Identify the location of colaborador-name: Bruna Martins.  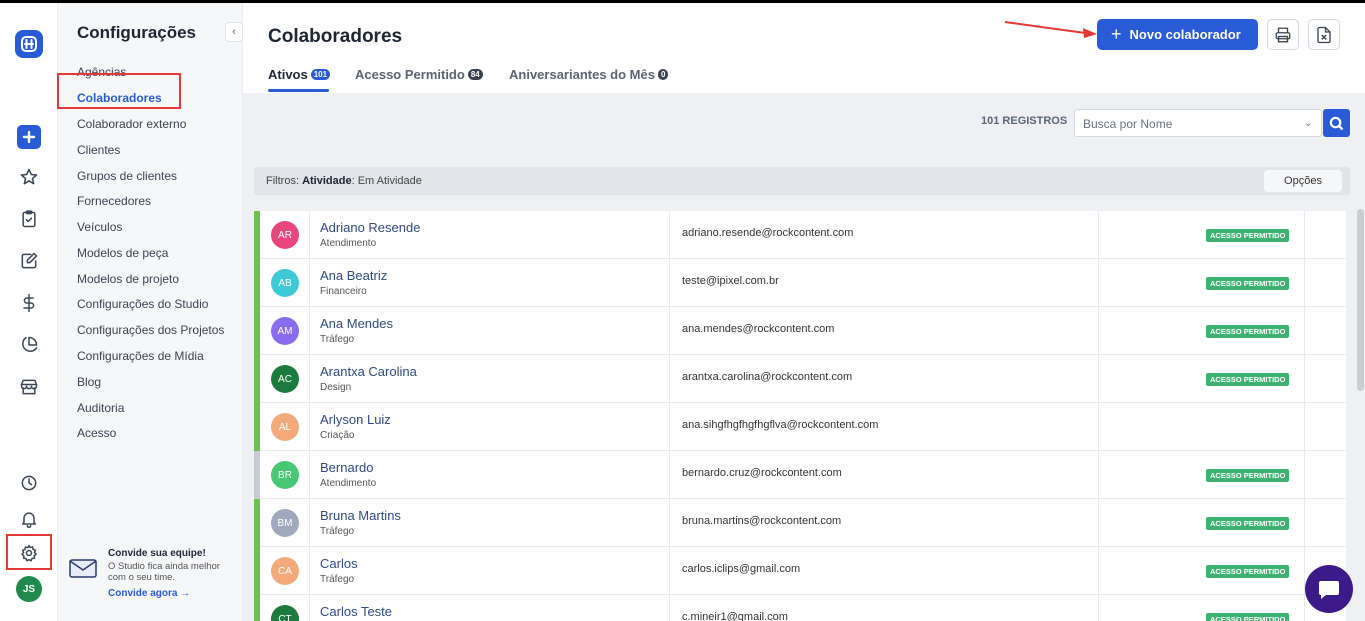
(360, 515).